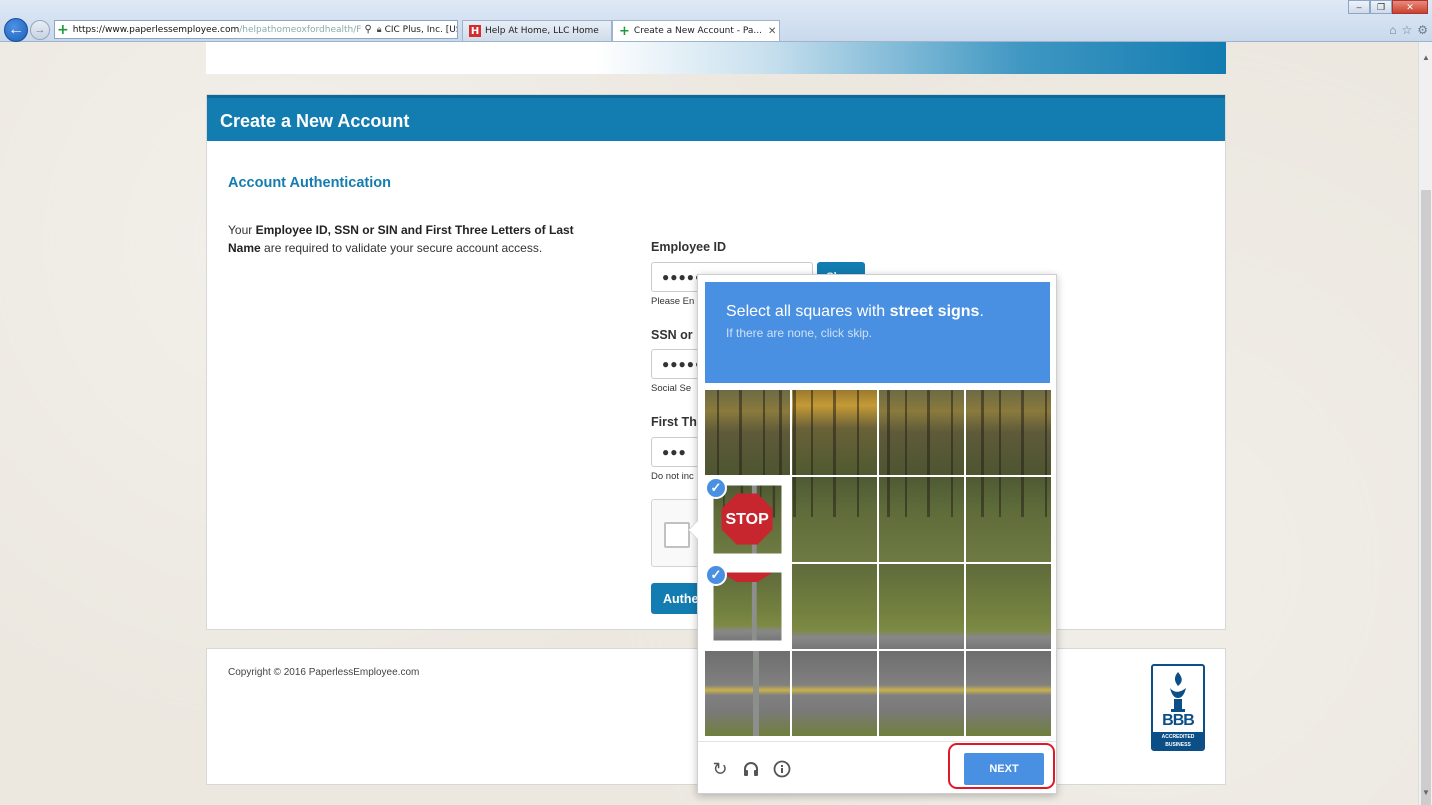 This screenshot has height=805, width=1432. I want to click on site-plus-icon: +, so click(63, 29).